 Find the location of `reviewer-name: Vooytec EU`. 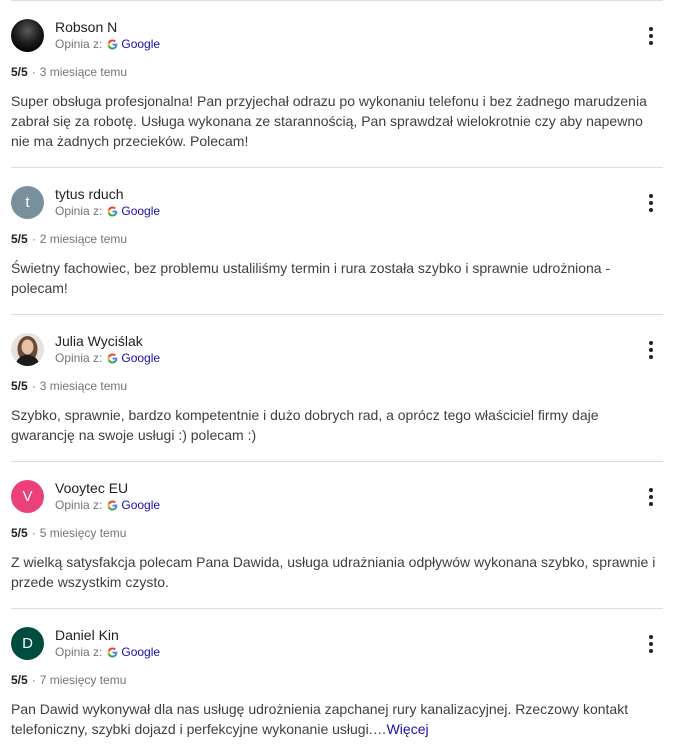

reviewer-name: Vooytec EU is located at coordinates (91, 488).